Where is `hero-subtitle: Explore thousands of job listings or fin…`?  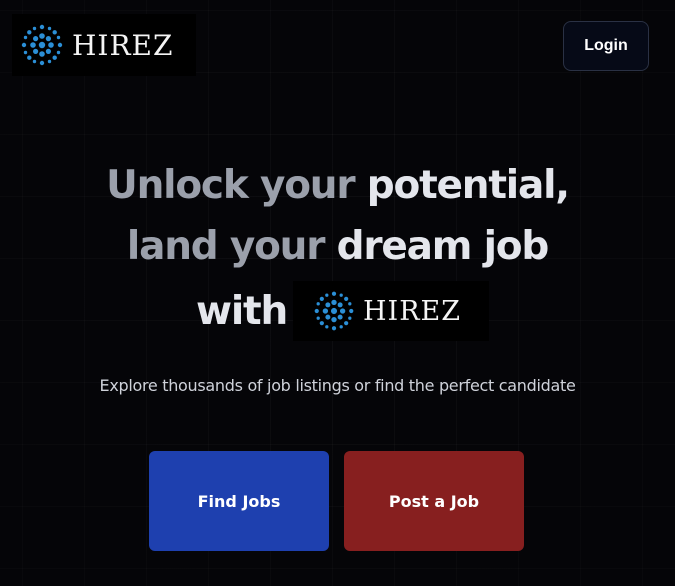 hero-subtitle: Explore thousands of job listings or fin… is located at coordinates (337, 385).